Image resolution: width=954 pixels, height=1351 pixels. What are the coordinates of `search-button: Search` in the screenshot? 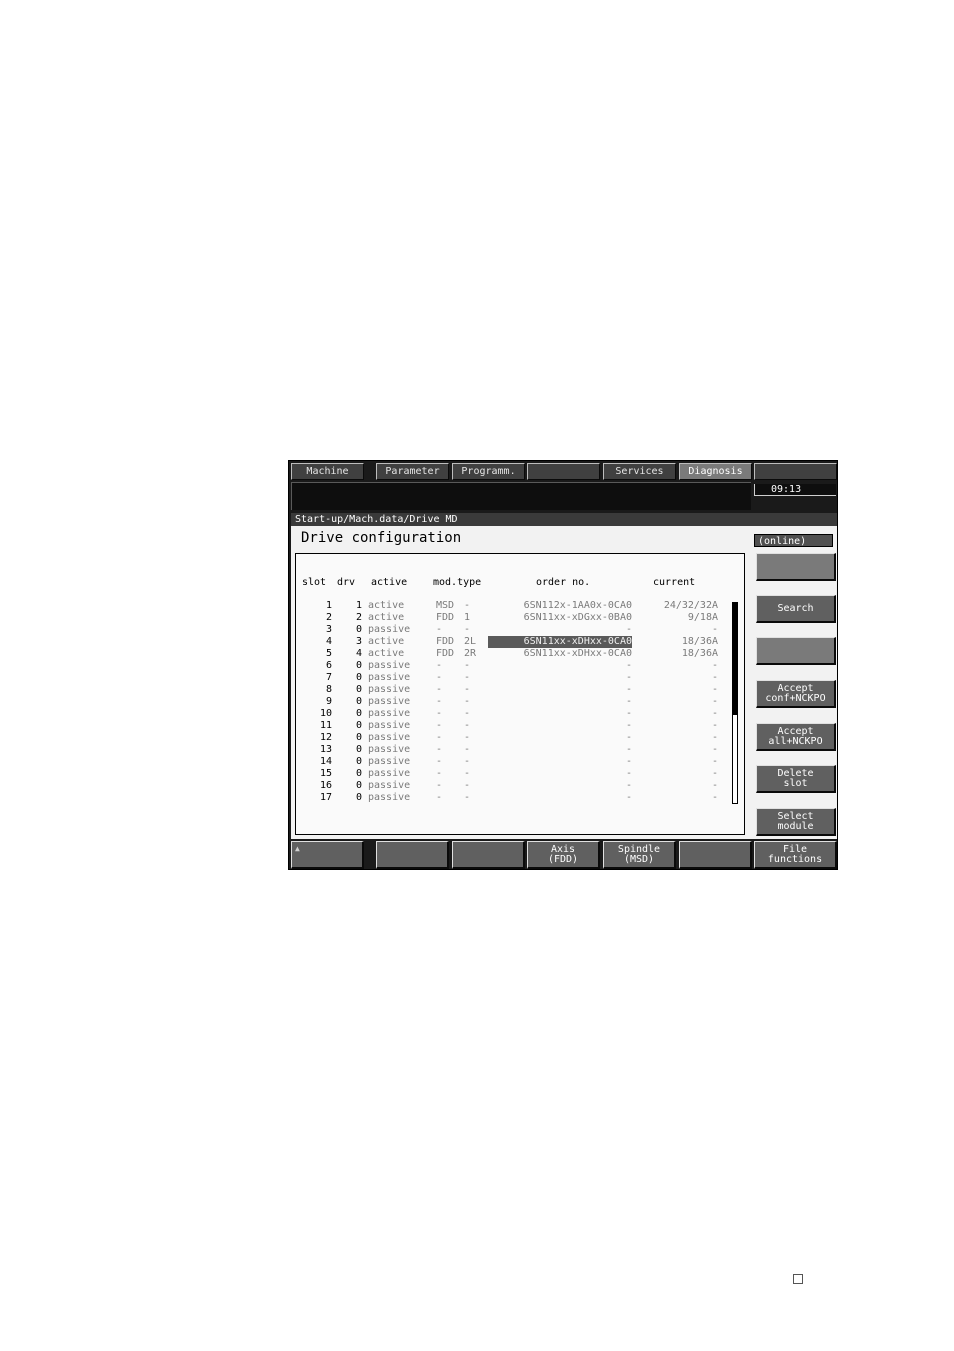 It's located at (796, 609).